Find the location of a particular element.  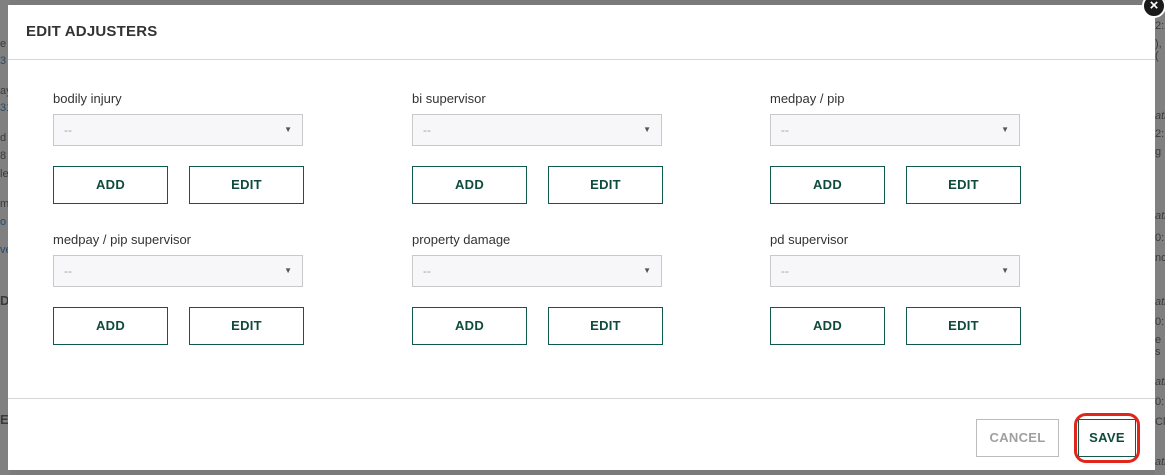

pd-supervisor-select: -- ▼ is located at coordinates (895, 271).